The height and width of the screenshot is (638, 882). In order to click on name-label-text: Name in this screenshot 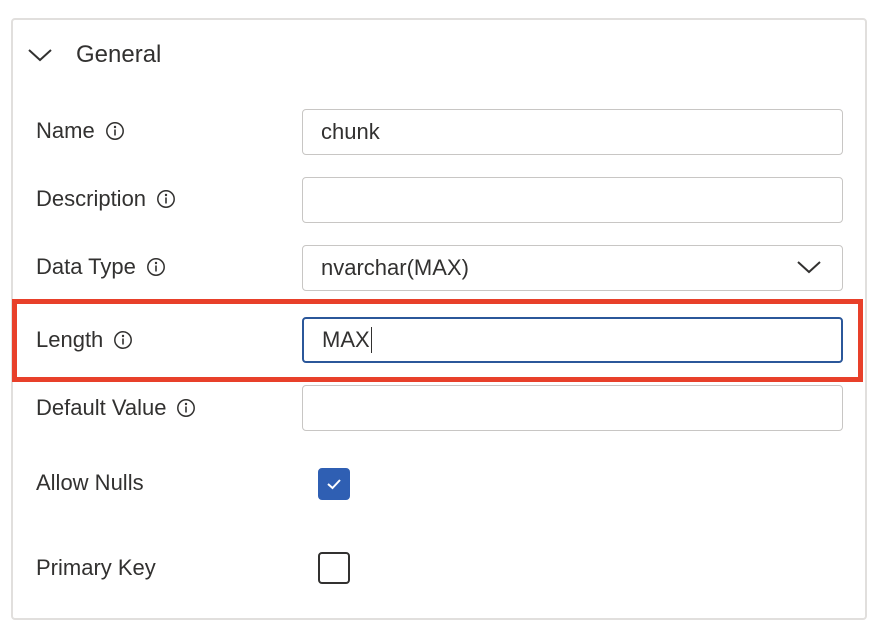, I will do `click(65, 130)`.